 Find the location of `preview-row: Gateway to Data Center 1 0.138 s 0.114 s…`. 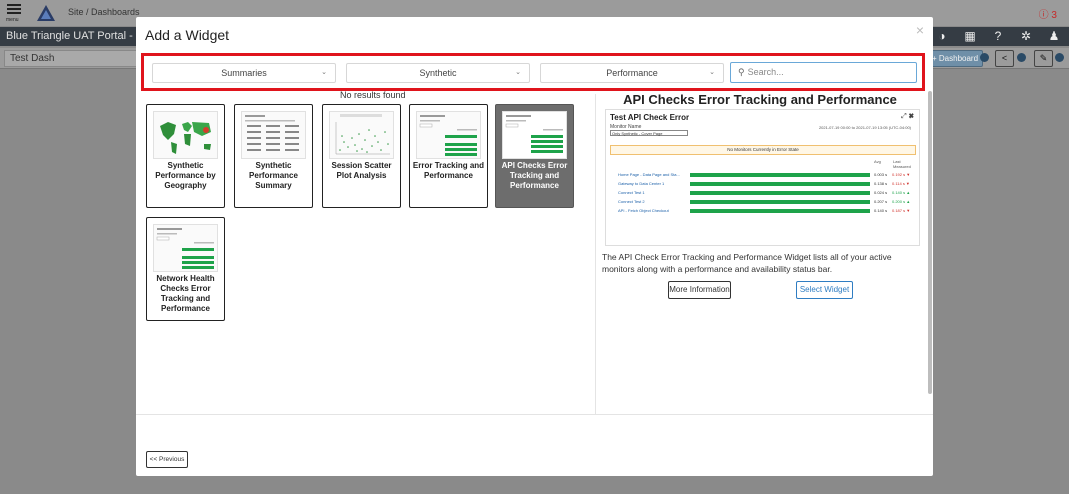

preview-row: Gateway to Data Center 1 0.138 s 0.114 s… is located at coordinates (764, 184).